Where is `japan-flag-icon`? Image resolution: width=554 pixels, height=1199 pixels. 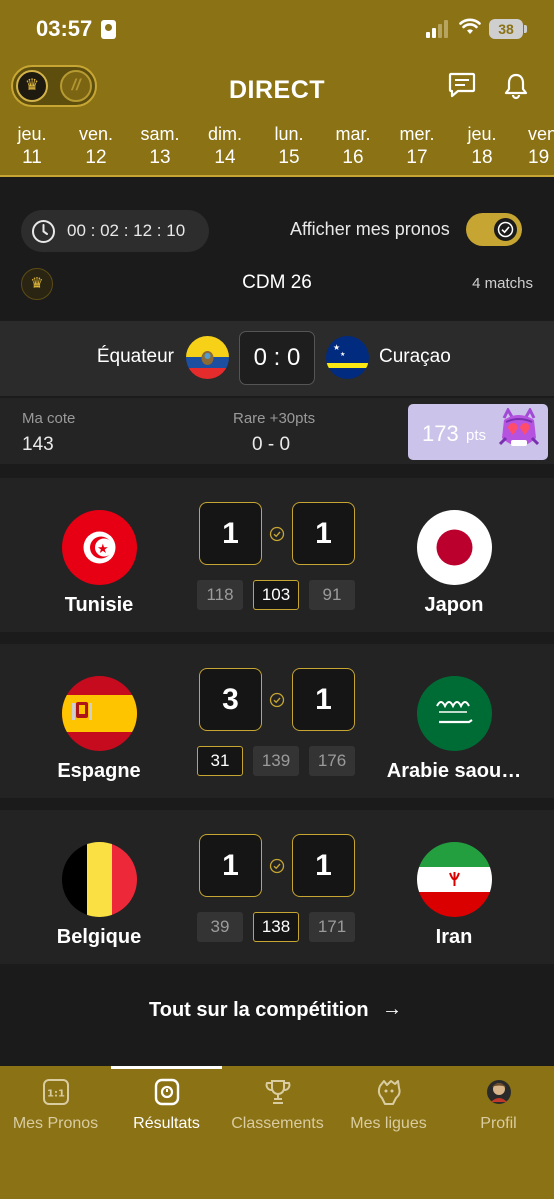
japan-flag-icon is located at coordinates (454, 547).